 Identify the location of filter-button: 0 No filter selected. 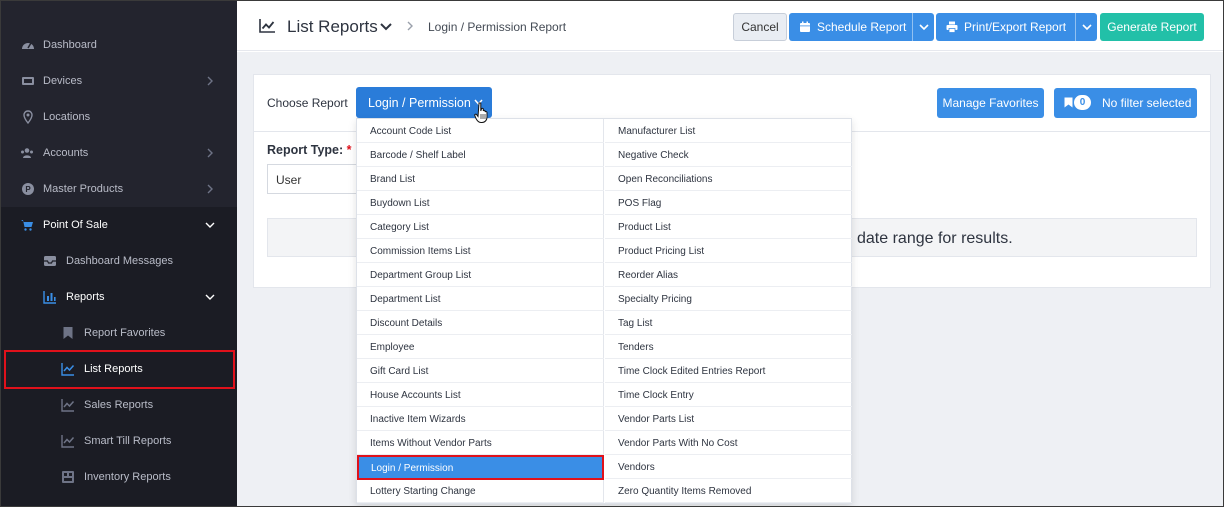
(1125, 103).